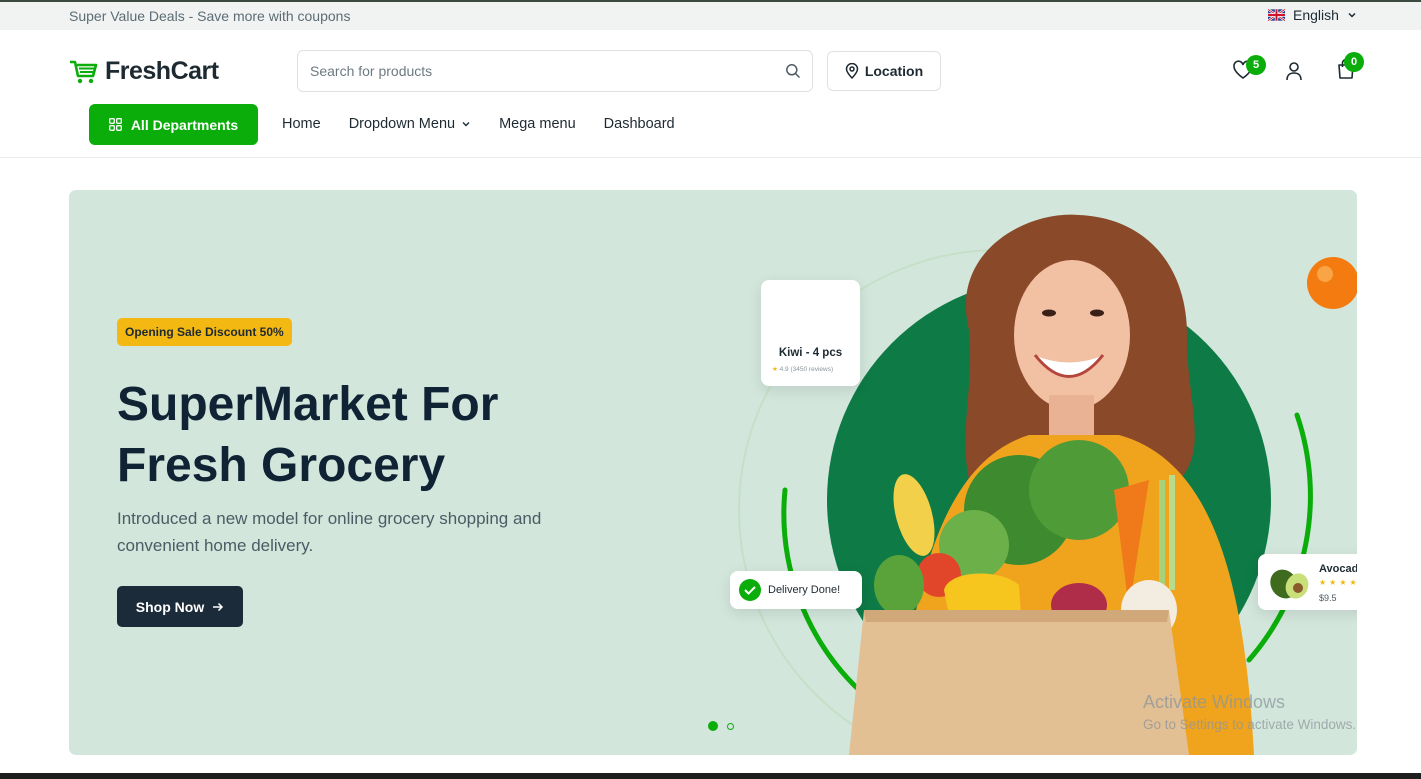  Describe the element at coordinates (721, 726) in the screenshot. I see `slider-pagination` at that location.